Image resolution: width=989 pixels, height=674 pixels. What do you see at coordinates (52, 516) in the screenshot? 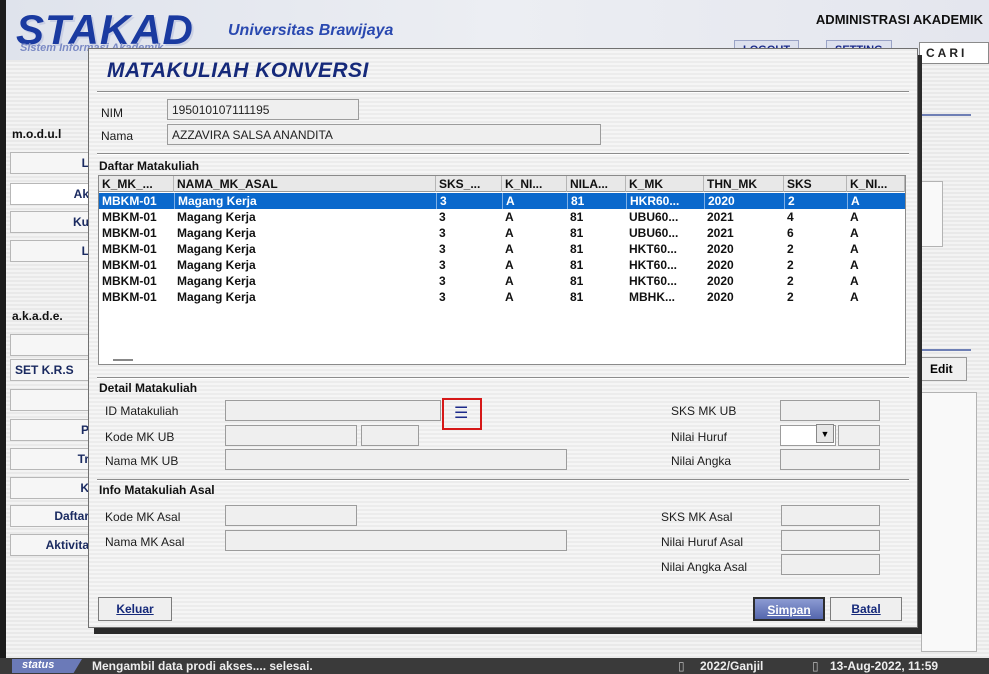
I see `sidebar-item-daftar: Daftar` at bounding box center [52, 516].